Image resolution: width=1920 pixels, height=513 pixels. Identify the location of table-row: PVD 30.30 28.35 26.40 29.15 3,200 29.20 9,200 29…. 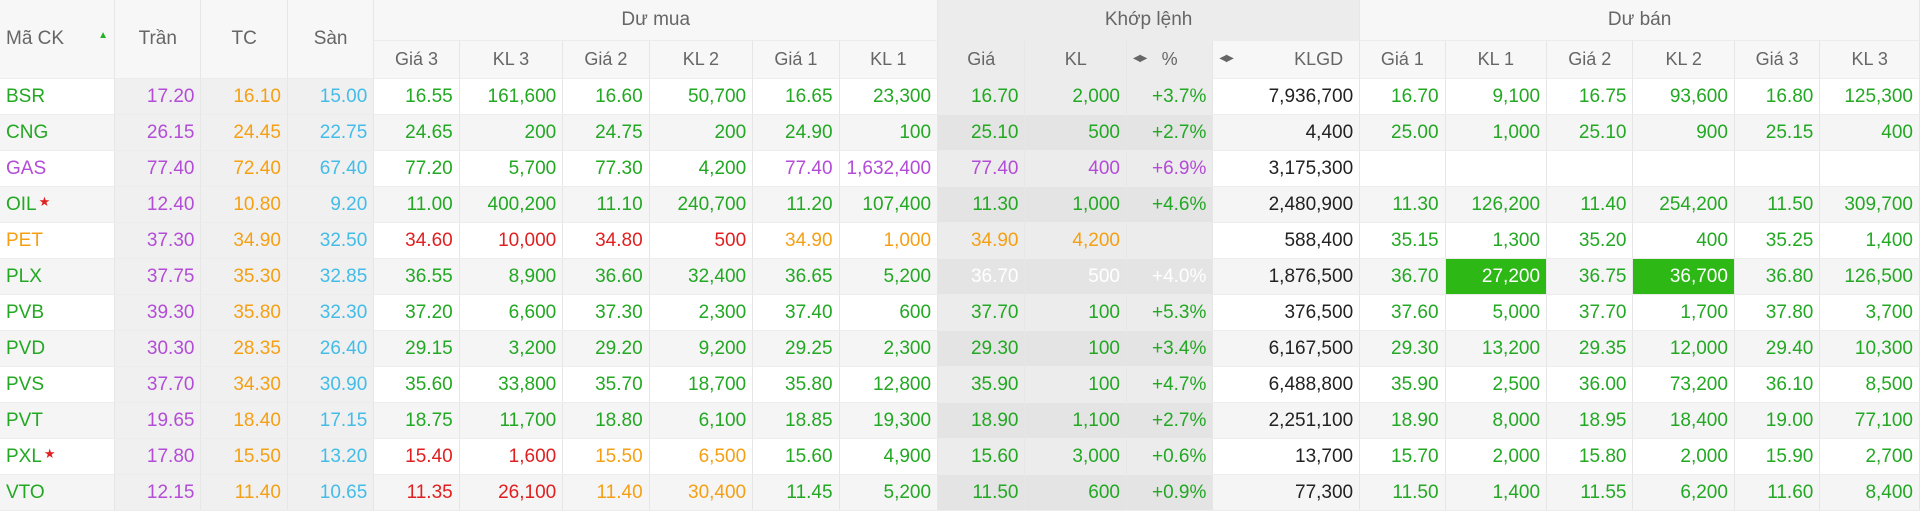
(960, 348).